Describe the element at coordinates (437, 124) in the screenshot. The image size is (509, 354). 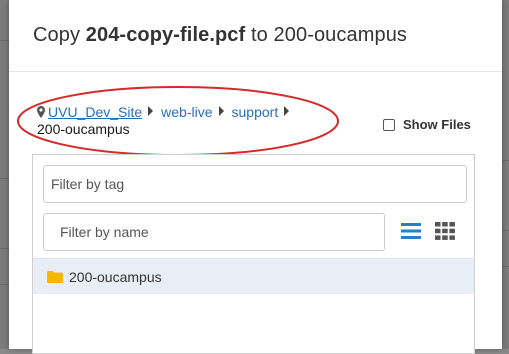
I see `show-files-label: Show Files` at that location.